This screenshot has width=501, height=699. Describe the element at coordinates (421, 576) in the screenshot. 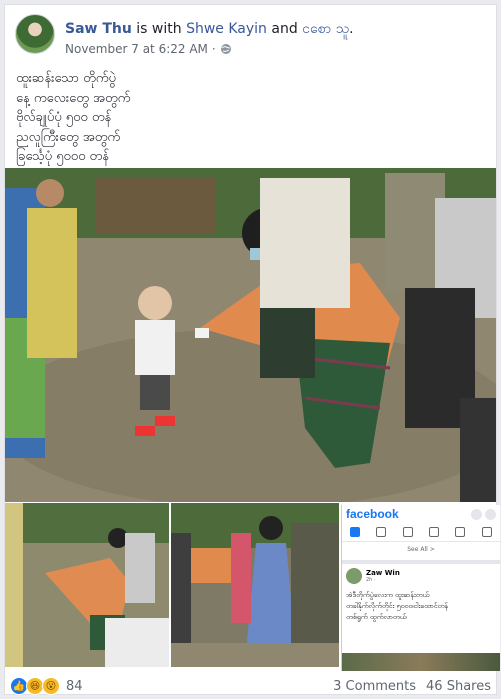

I see `fb-embedded-author: Zaw Win 2h ·` at that location.